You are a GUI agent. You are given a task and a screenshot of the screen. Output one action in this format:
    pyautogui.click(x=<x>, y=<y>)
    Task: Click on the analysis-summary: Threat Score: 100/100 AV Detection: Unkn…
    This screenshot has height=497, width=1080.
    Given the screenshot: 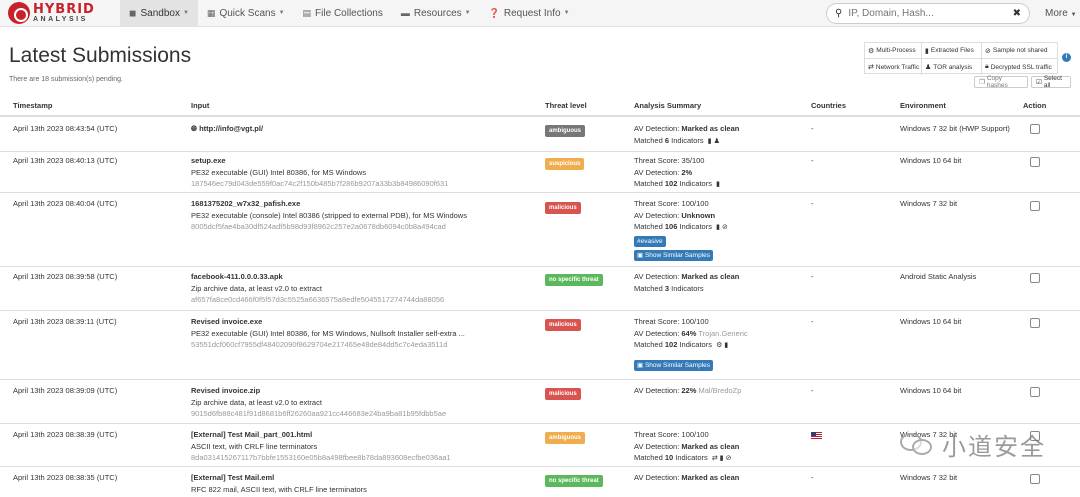 What is the action you would take?
    pyautogui.click(x=681, y=229)
    